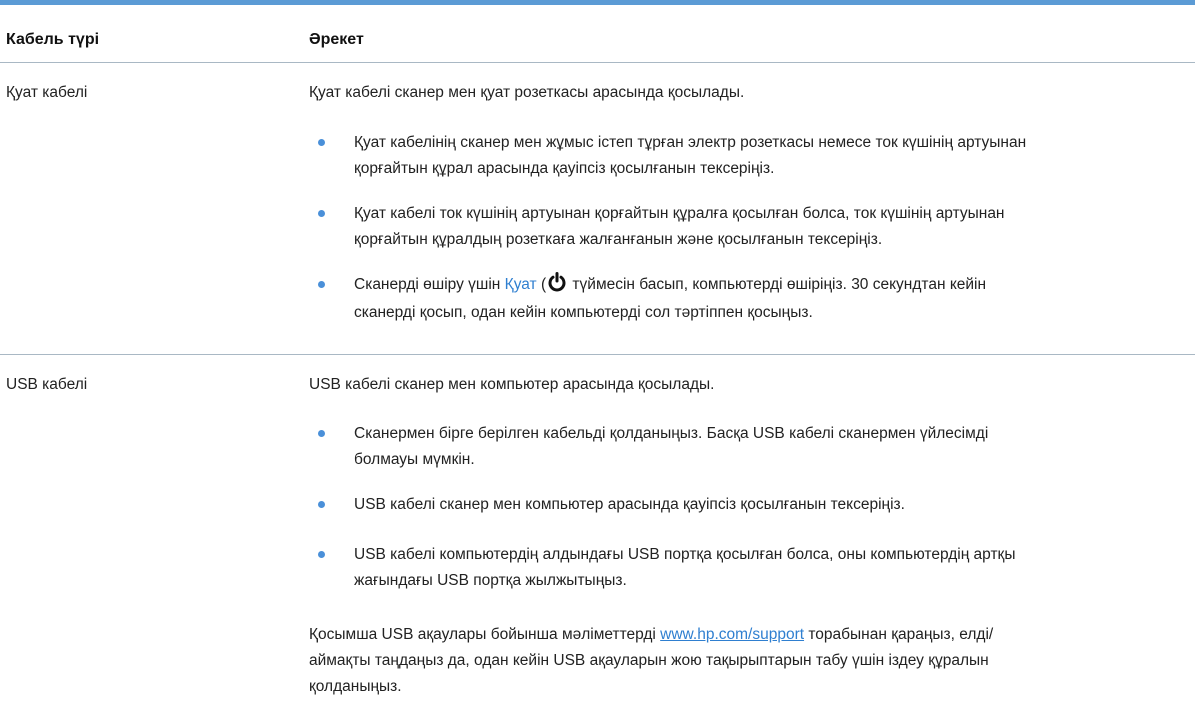  What do you see at coordinates (732, 634) in the screenshot?
I see `support-link: www.hp.com/support` at bounding box center [732, 634].